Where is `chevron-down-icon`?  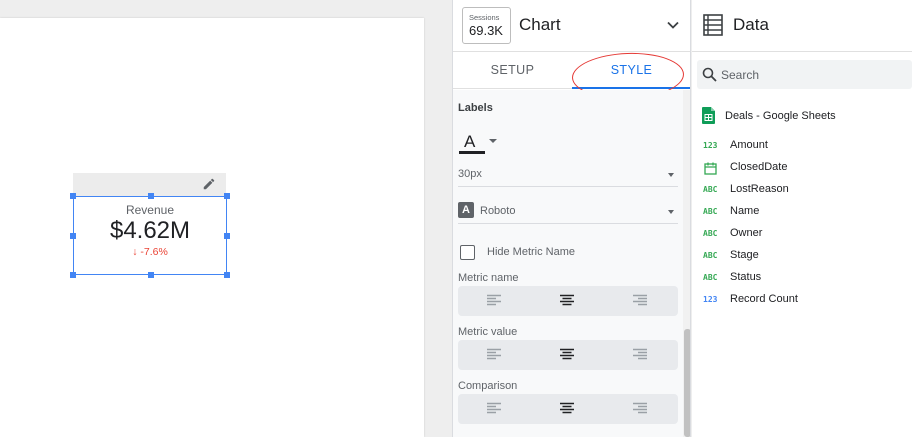
chevron-down-icon is located at coordinates (673, 25).